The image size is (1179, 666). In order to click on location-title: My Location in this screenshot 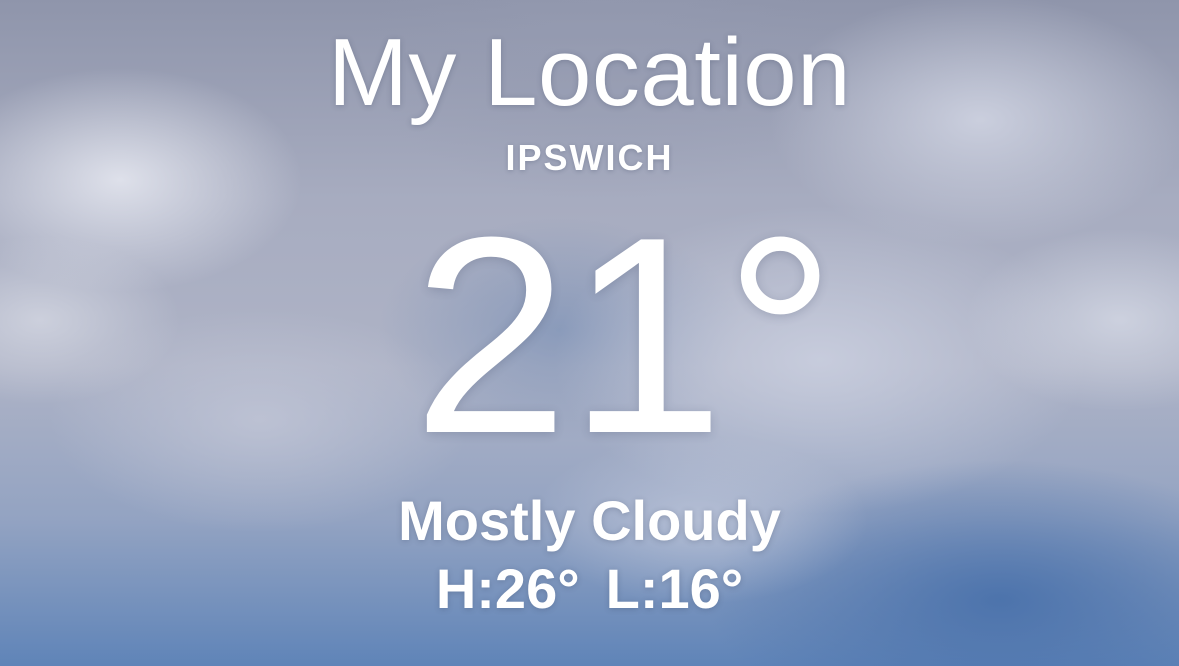, I will do `click(589, 72)`.